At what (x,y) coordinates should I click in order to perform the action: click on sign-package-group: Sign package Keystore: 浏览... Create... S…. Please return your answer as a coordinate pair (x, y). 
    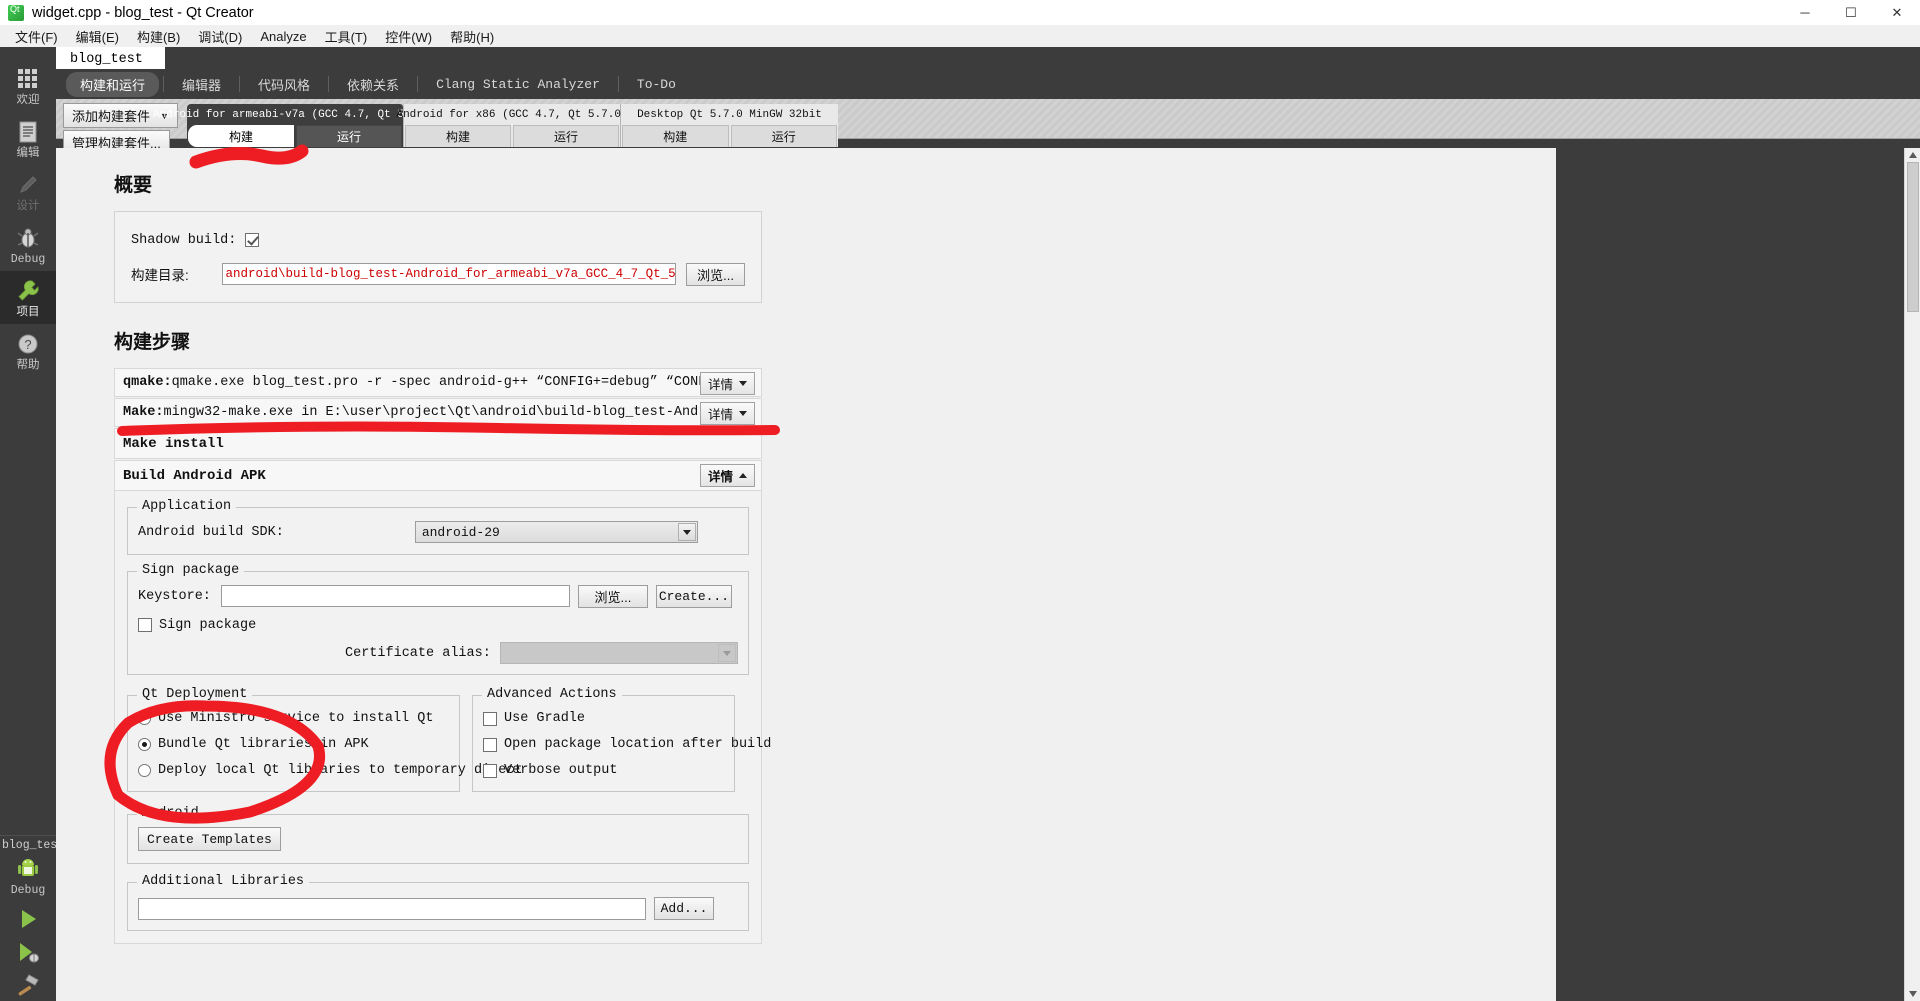
    Looking at the image, I should click on (438, 619).